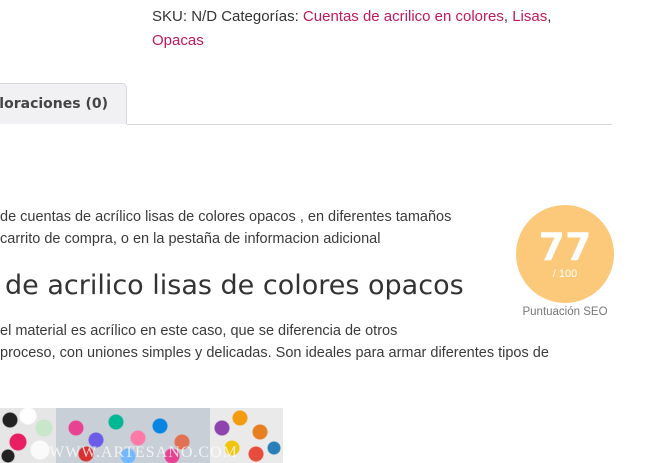  I want to click on sku-value: N/D, so click(204, 16).